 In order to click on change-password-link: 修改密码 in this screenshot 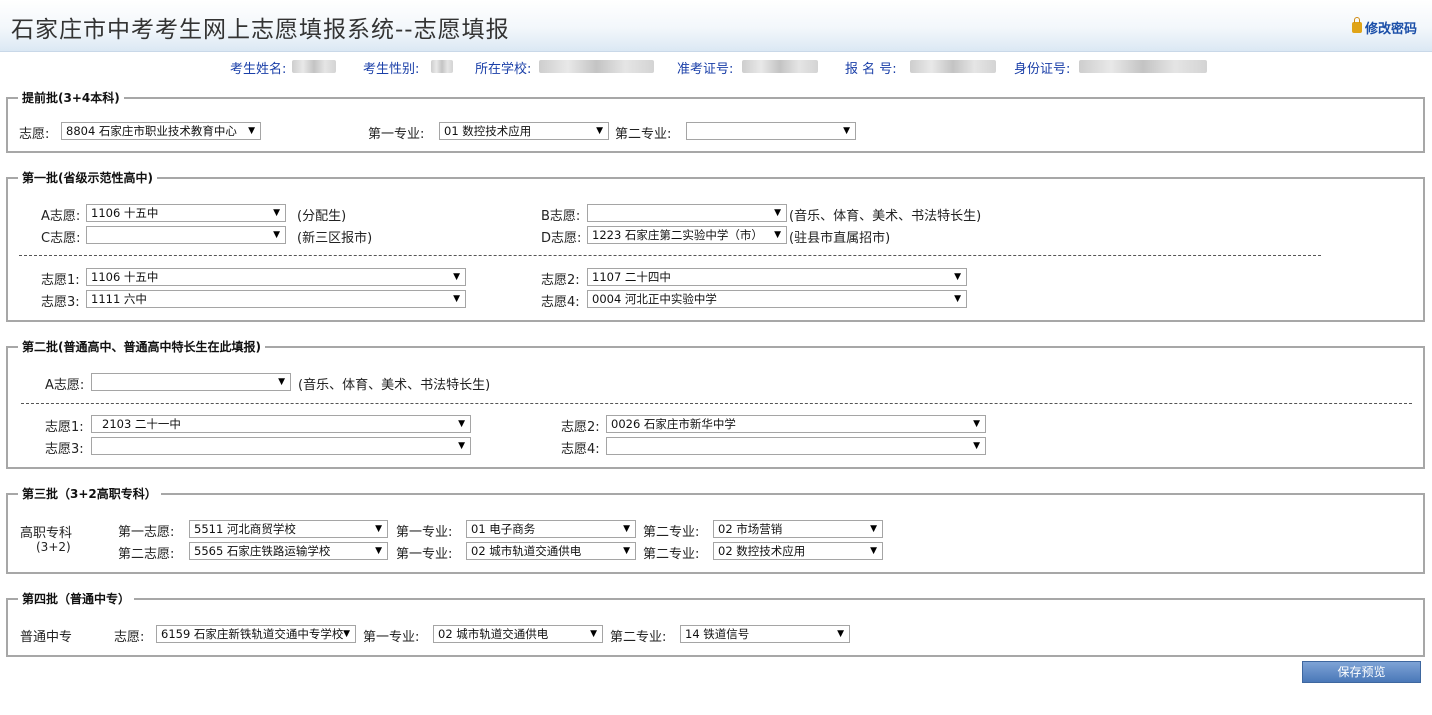, I will do `click(1384, 27)`.